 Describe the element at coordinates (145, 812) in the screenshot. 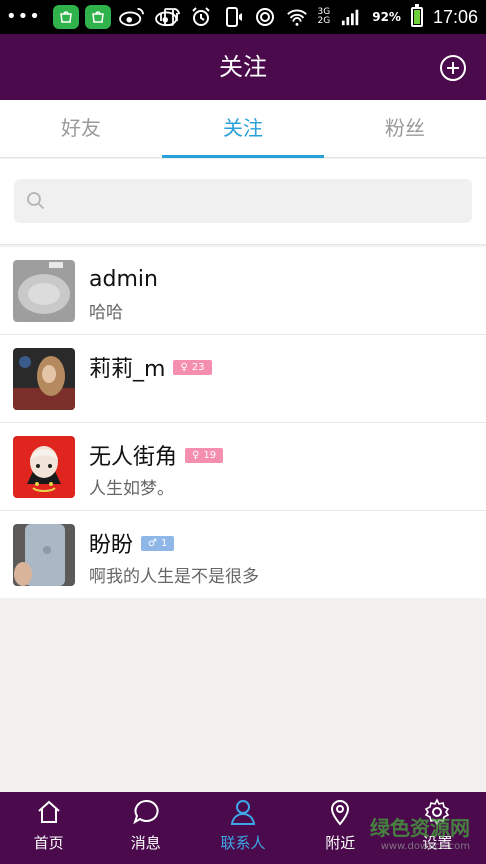

I see `message-icon` at that location.